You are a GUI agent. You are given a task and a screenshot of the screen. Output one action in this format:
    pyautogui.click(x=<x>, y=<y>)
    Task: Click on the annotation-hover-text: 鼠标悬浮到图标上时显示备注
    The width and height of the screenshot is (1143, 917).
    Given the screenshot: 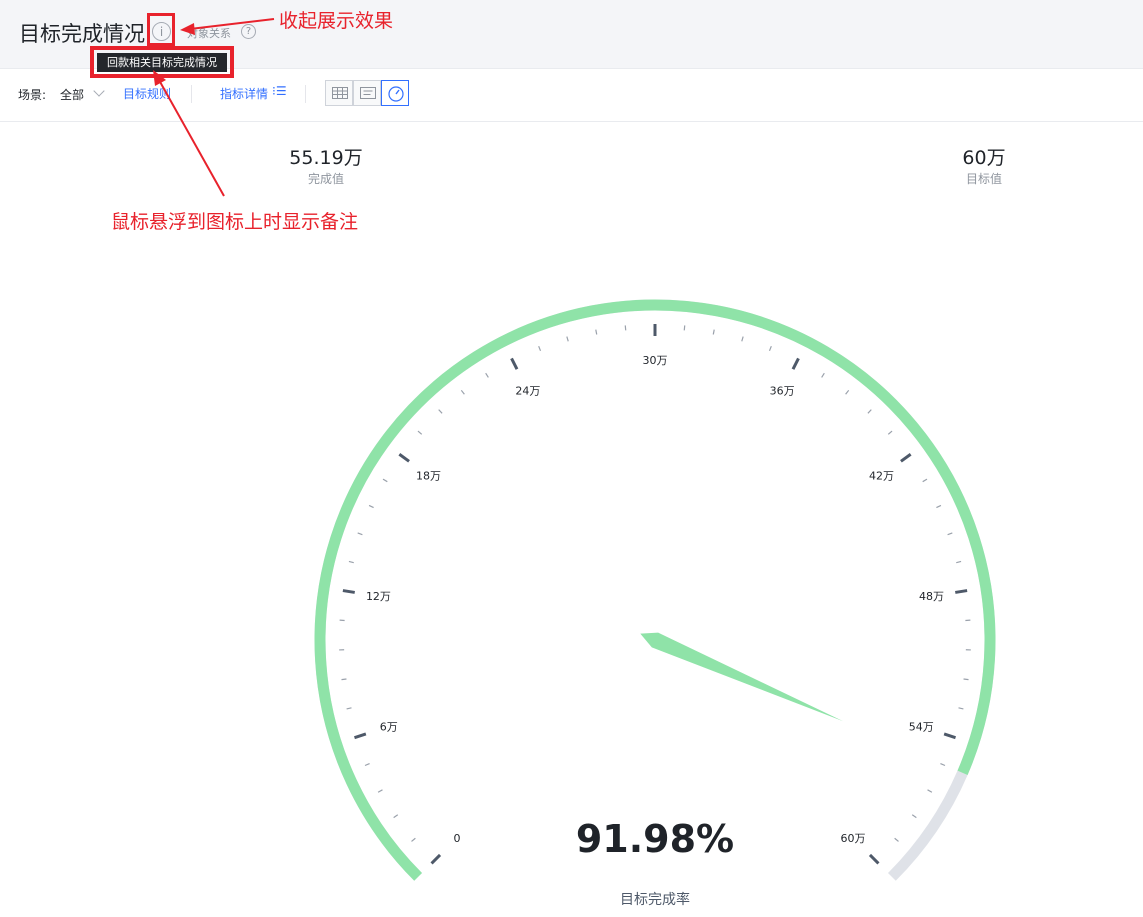 What is the action you would take?
    pyautogui.click(x=235, y=222)
    